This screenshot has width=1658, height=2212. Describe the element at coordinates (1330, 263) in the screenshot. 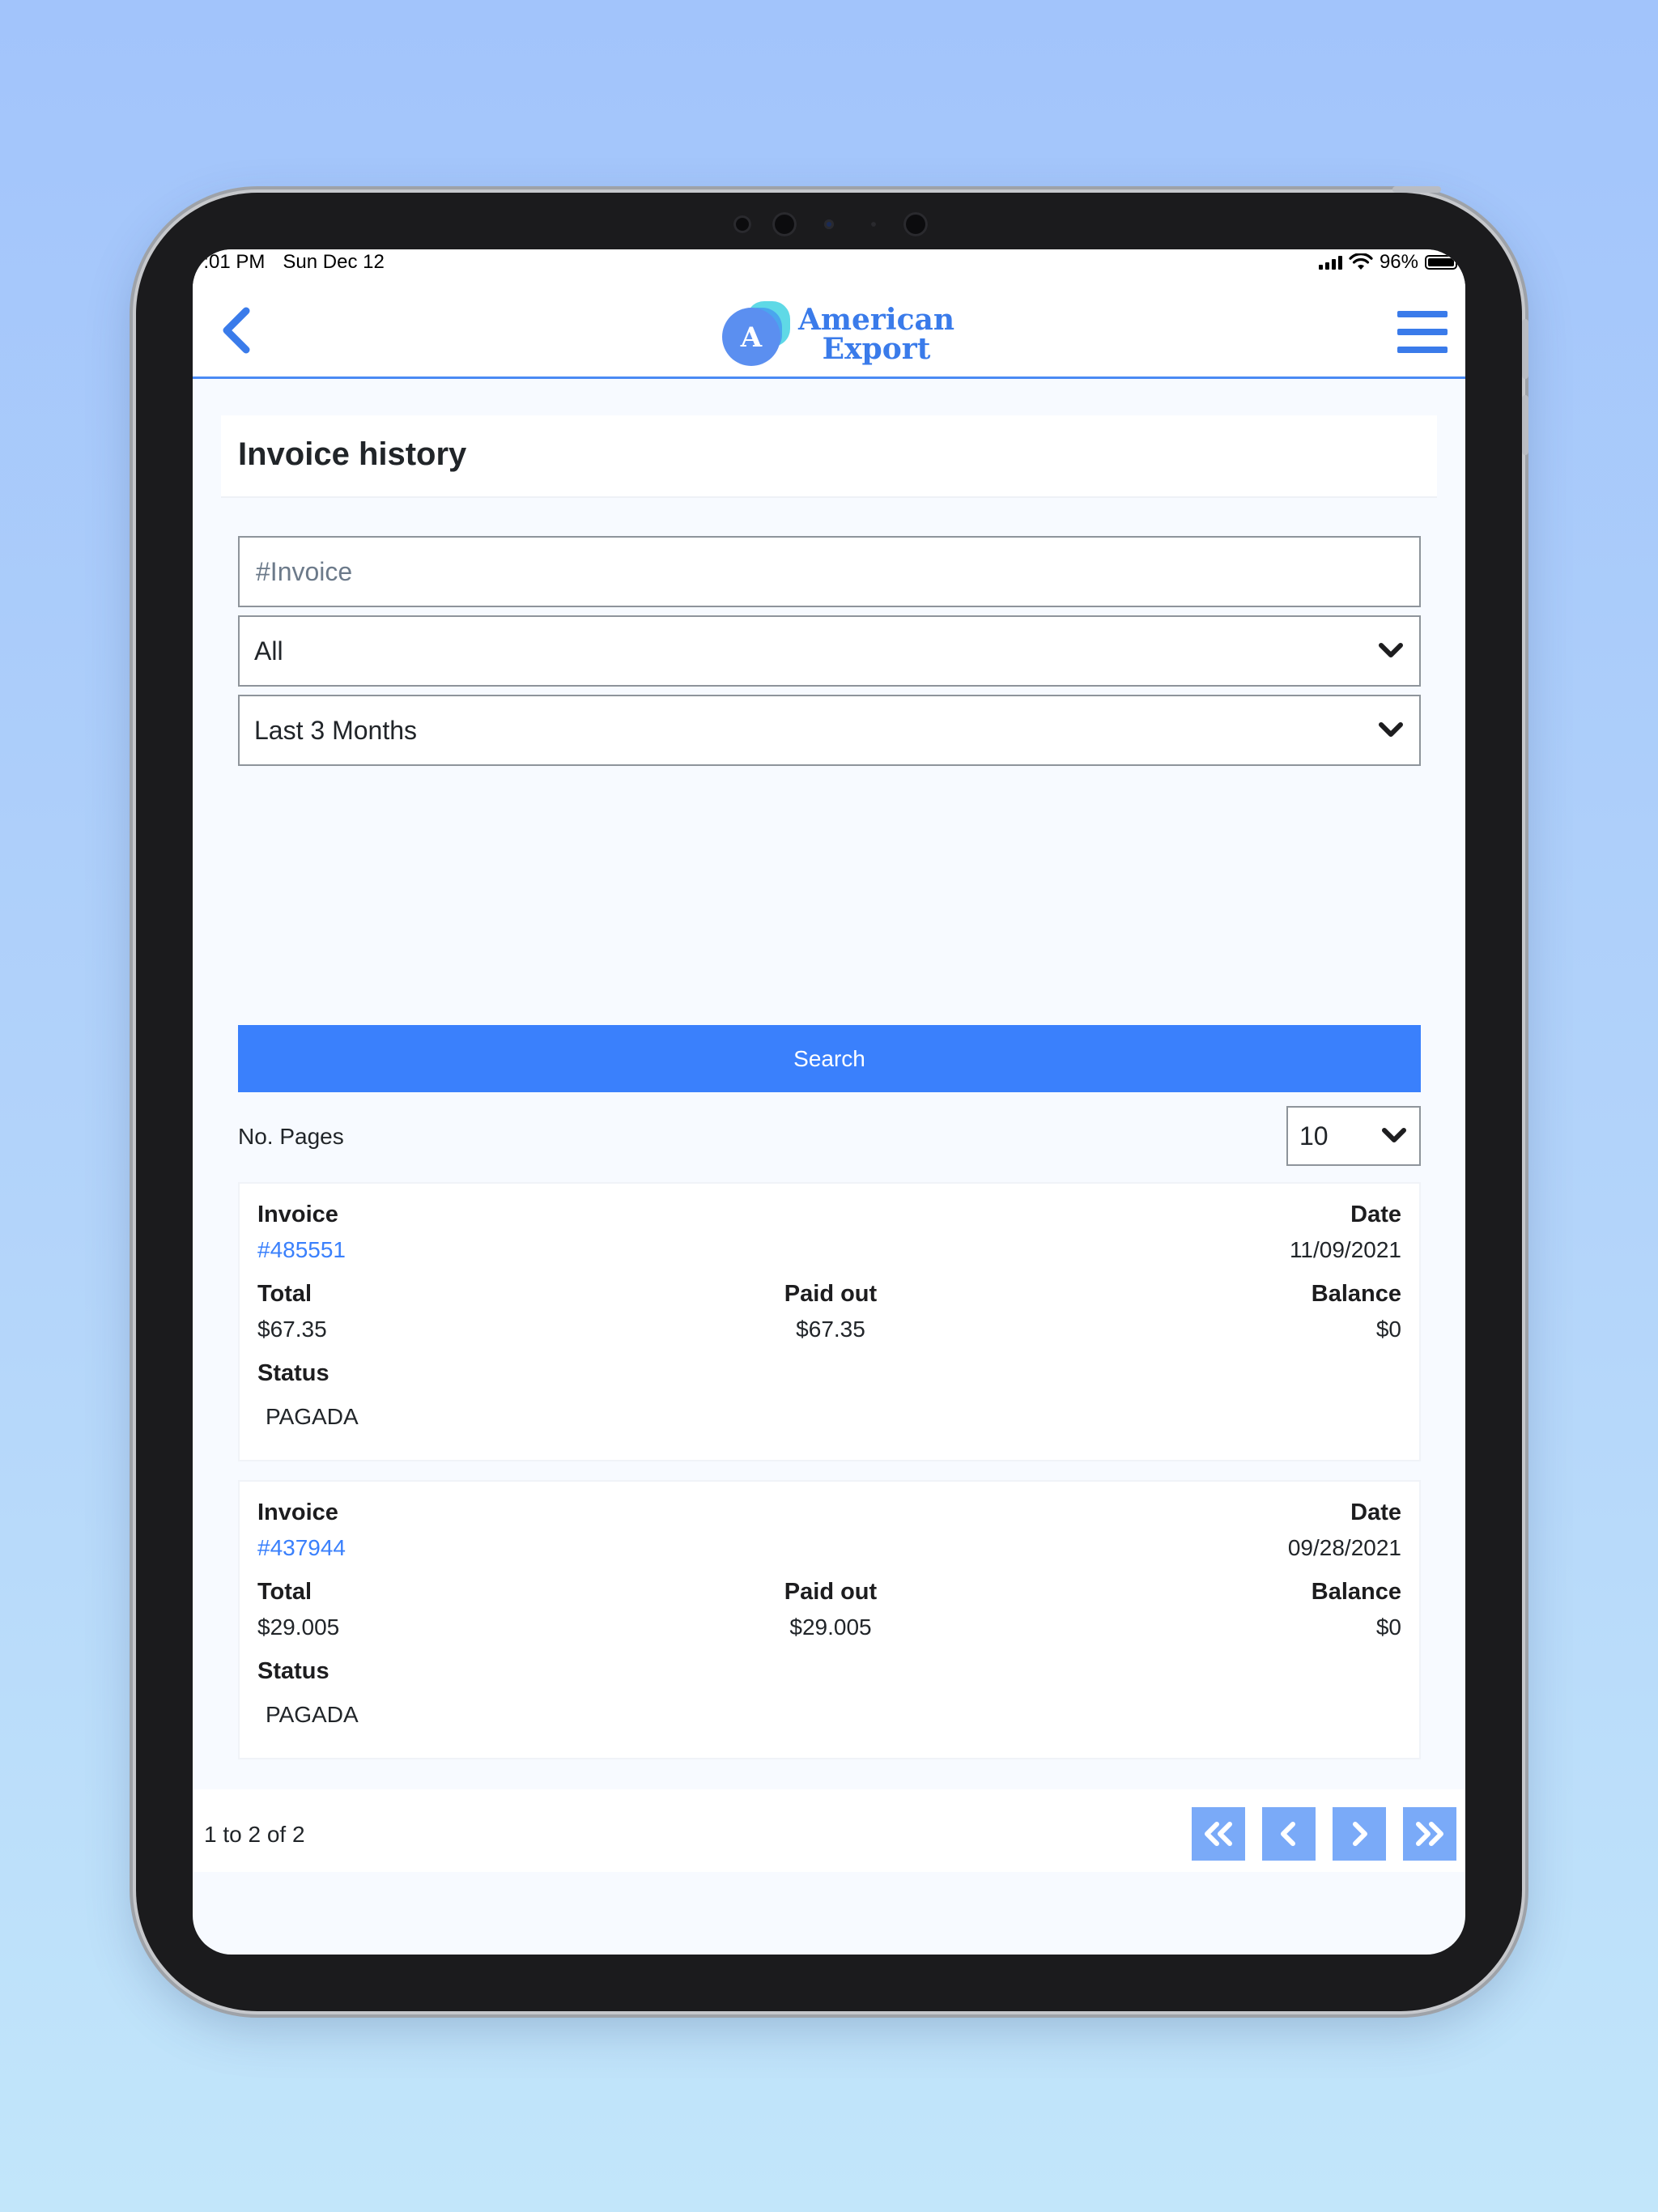

I see `cellular-signal-icon` at that location.